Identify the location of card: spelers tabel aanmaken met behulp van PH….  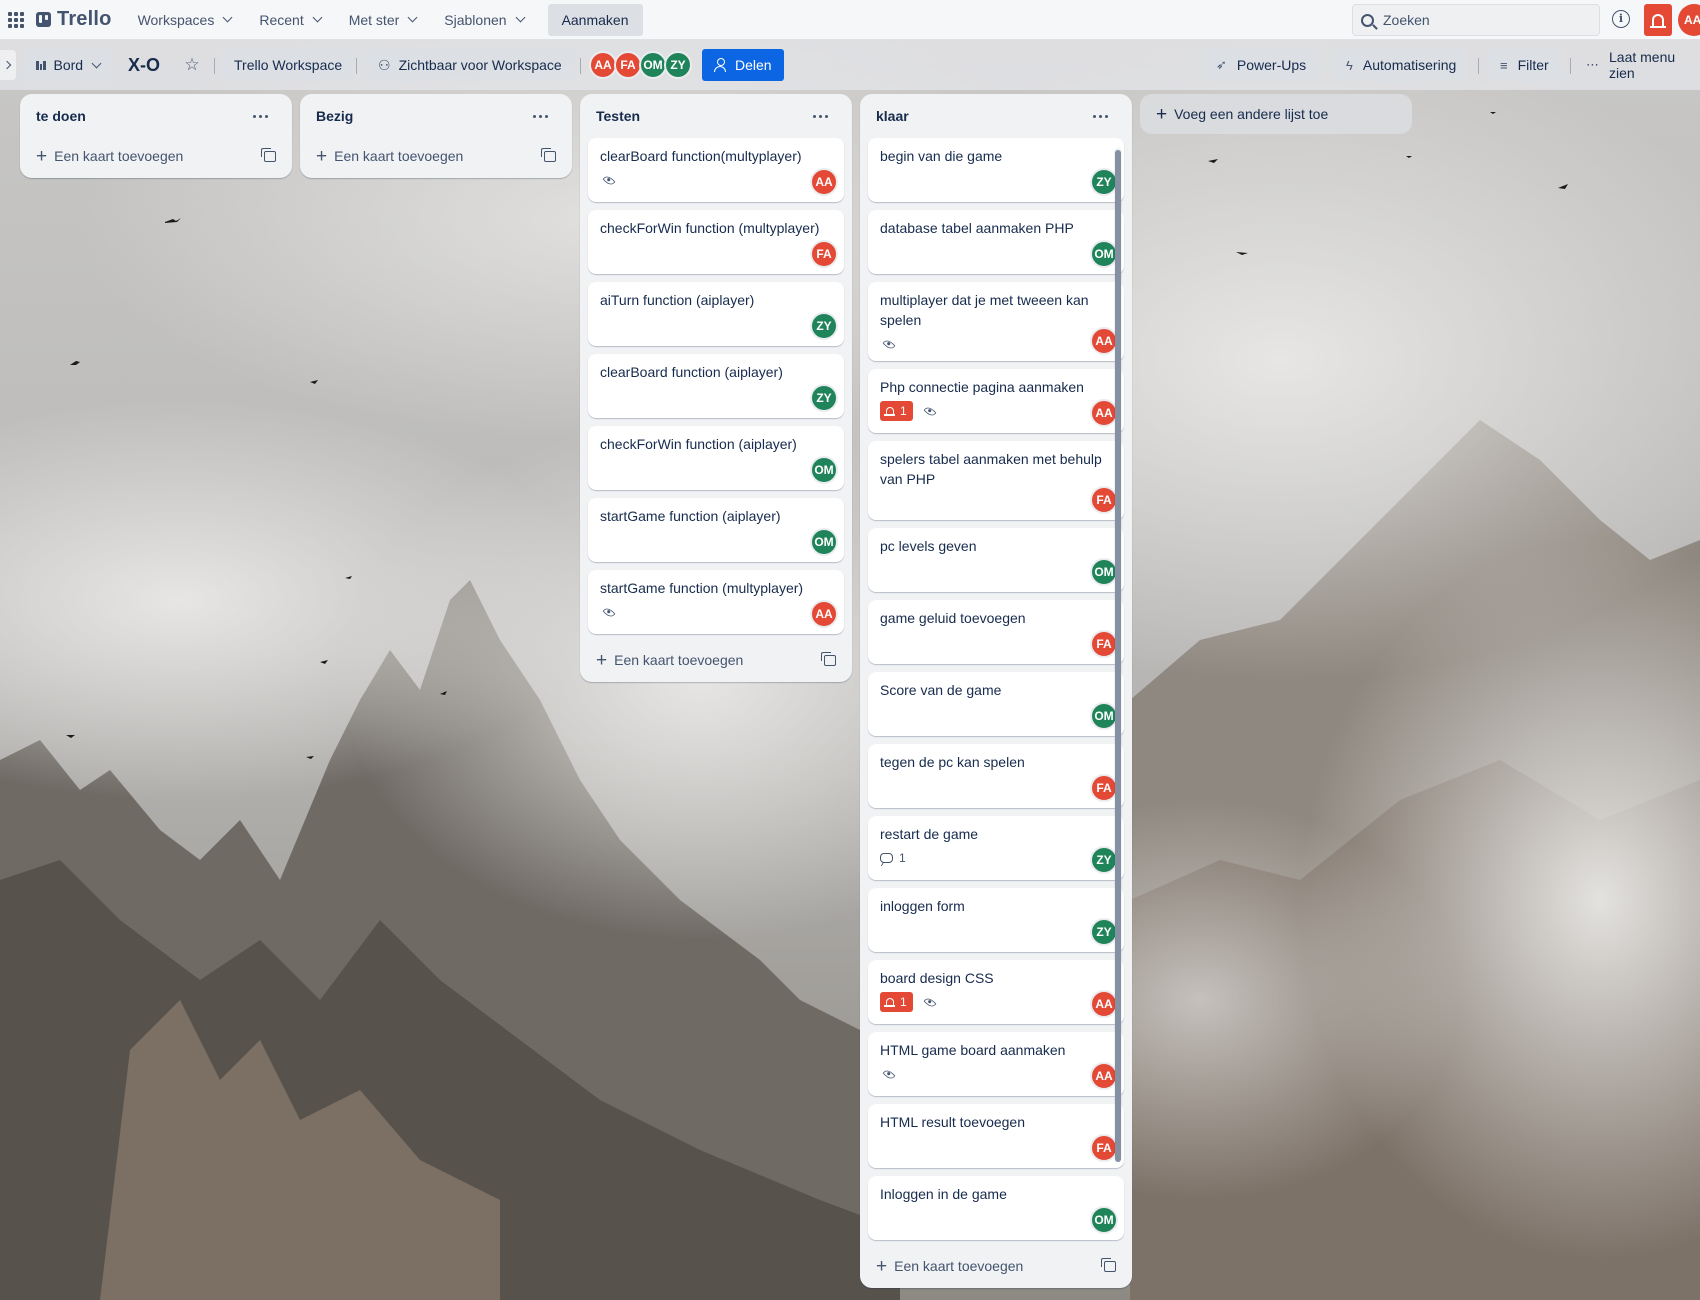
(996, 480).